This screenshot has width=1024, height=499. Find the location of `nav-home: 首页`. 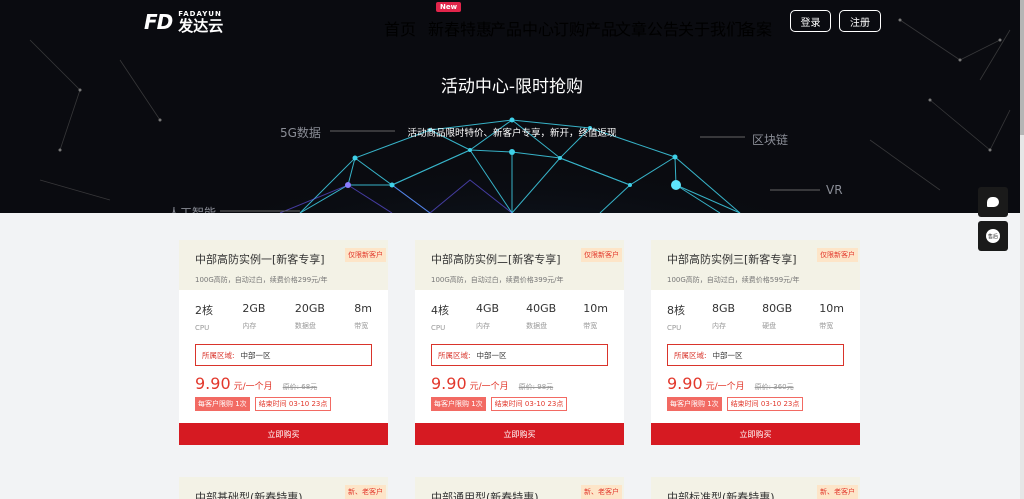

nav-home: 首页 is located at coordinates (400, 28).